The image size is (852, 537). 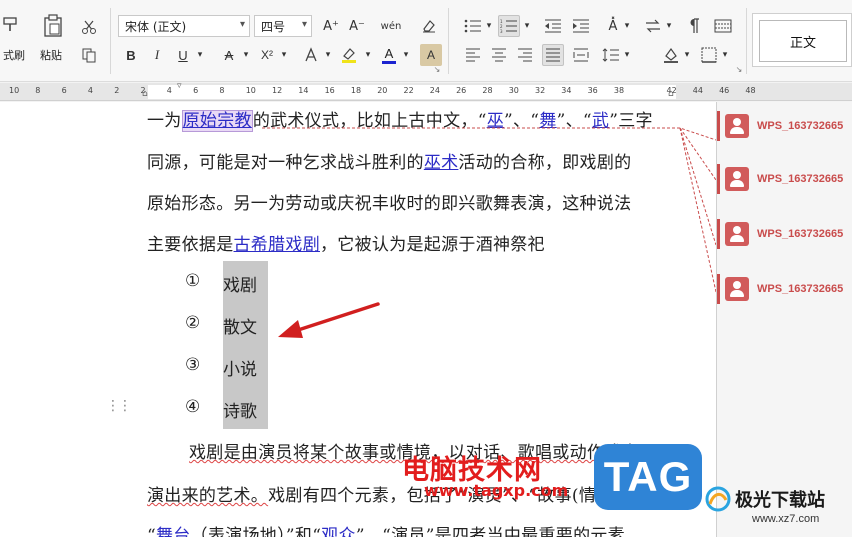 I want to click on text-run: 一为, so click(x=164, y=121).